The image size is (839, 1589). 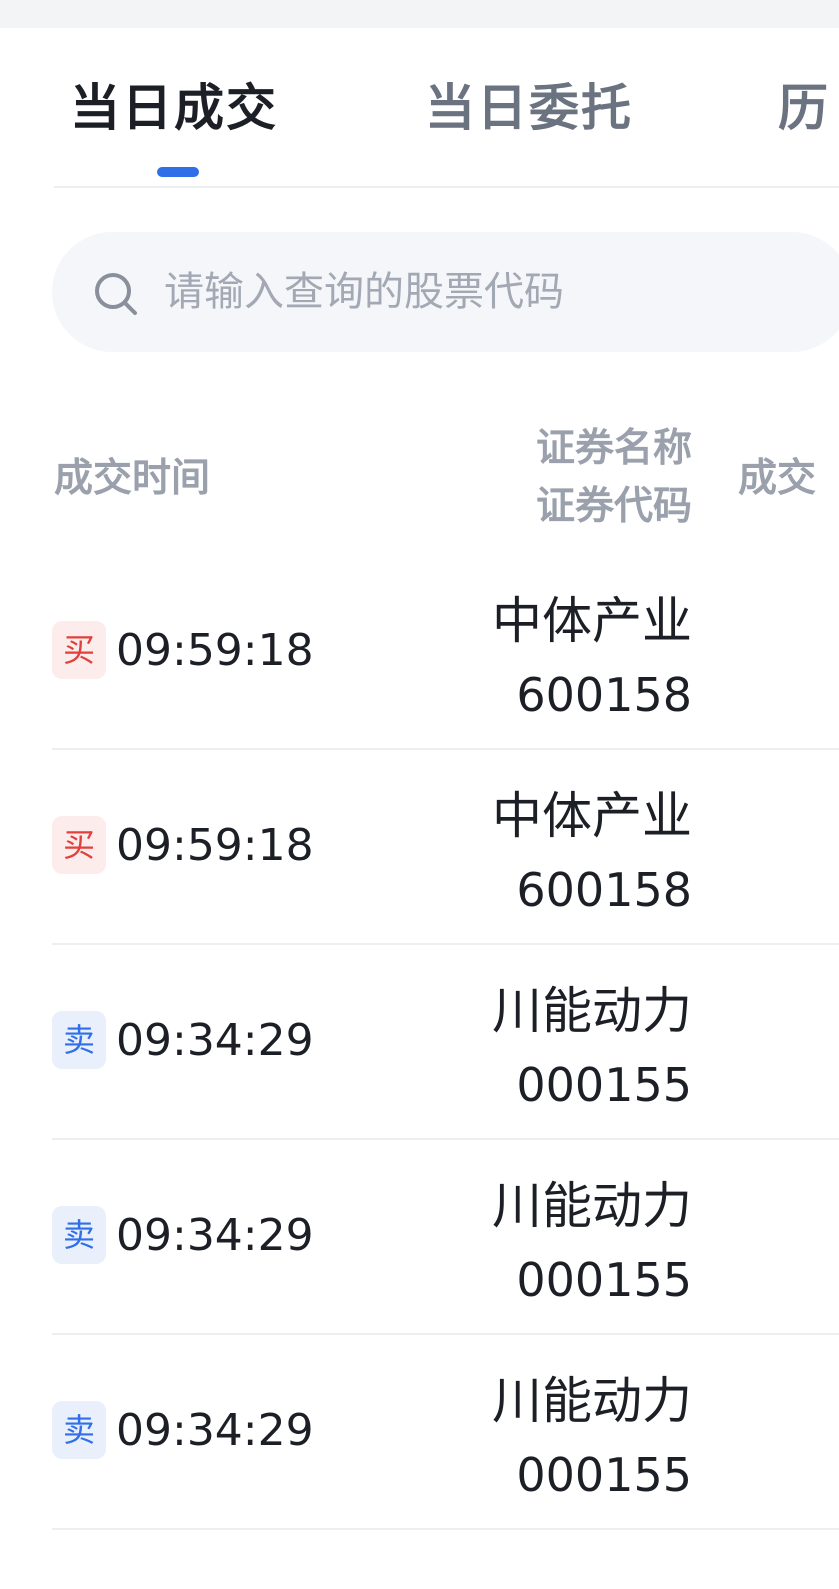 What do you see at coordinates (804, 108) in the screenshot?
I see `tab-history: 历` at bounding box center [804, 108].